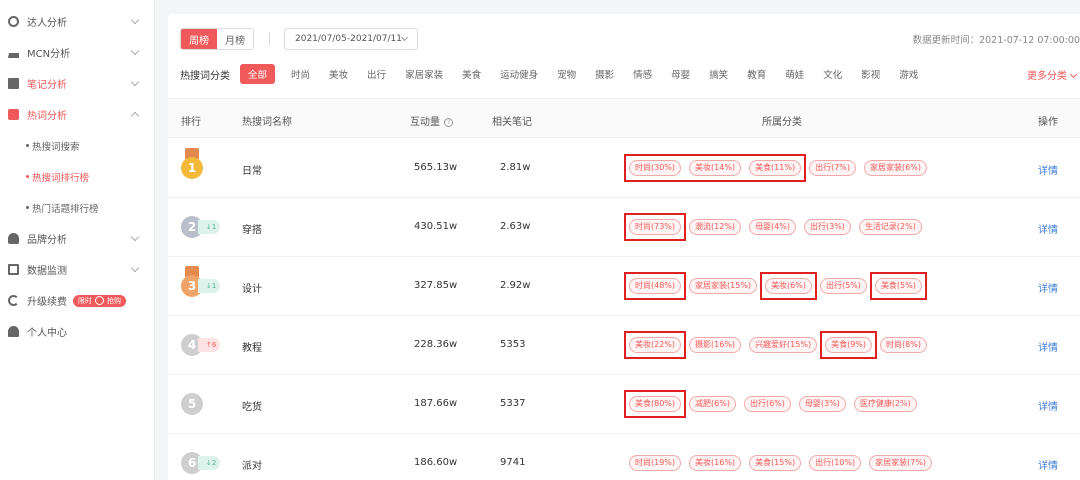  Describe the element at coordinates (642, 74) in the screenshot. I see `category-item: 情感` at that location.